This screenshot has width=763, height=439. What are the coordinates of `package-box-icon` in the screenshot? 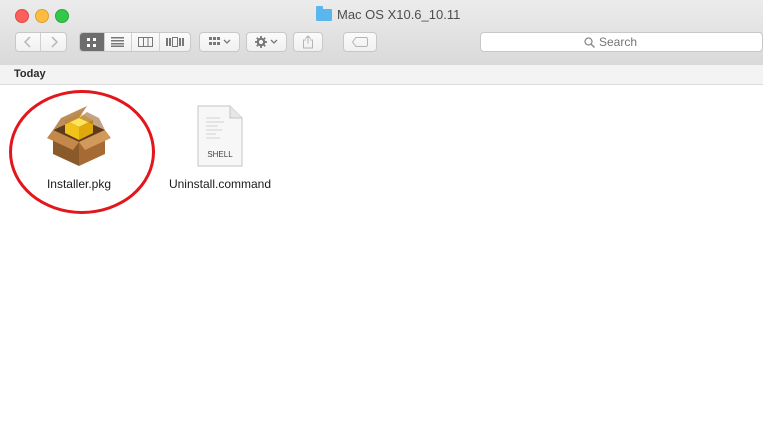 It's located at (79, 136).